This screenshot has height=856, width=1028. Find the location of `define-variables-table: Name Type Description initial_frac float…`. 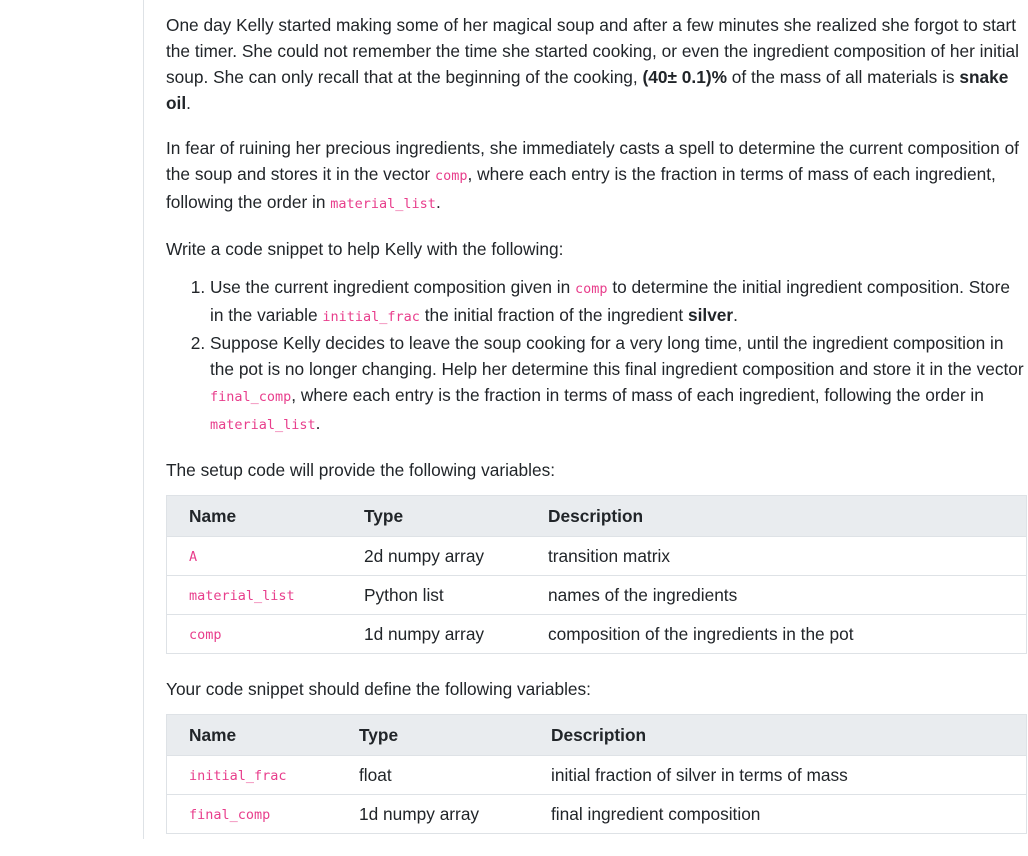

define-variables-table: Name Type Description initial_frac float… is located at coordinates (596, 774).